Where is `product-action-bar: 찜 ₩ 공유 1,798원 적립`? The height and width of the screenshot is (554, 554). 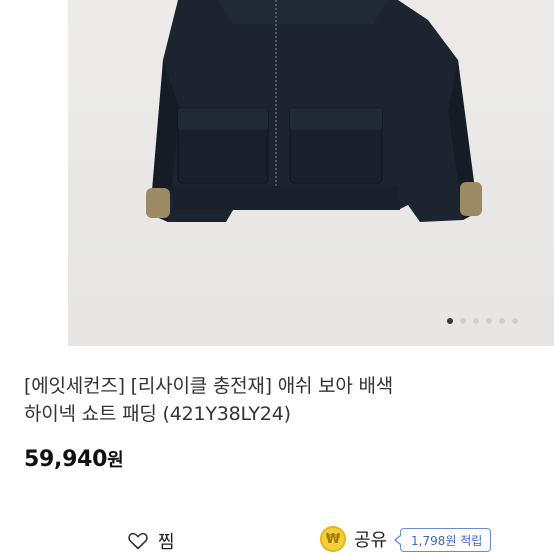
product-action-bar: 찜 ₩ 공유 1,798원 적립 is located at coordinates (277, 538).